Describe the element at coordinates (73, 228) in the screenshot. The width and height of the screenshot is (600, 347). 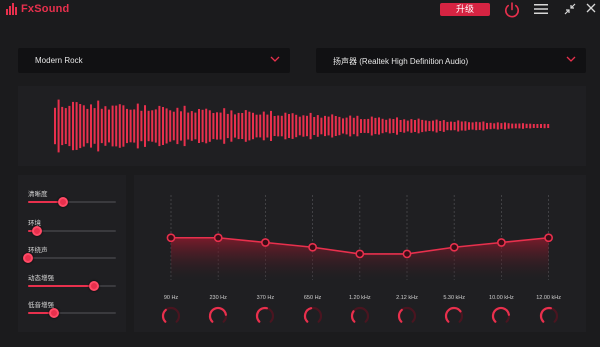
I see `effect-slider: 环境` at that location.